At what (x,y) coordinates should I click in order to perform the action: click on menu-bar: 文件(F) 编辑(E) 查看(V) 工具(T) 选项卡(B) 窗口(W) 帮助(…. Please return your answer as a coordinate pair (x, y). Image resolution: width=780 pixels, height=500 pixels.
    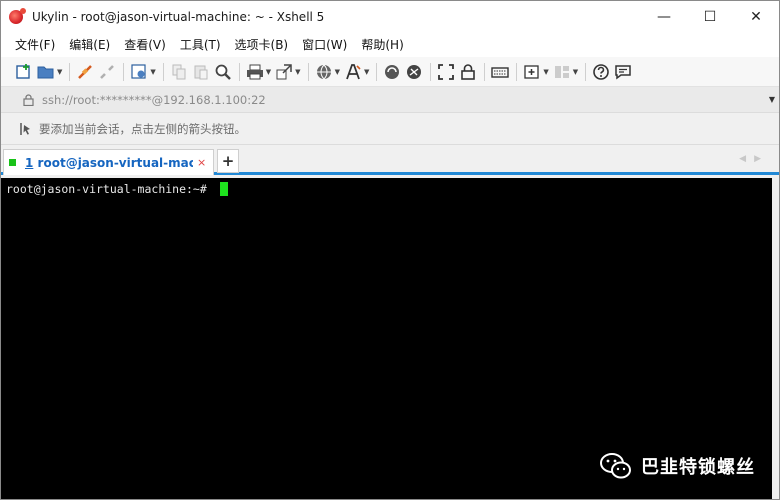
    Looking at the image, I should click on (390, 44).